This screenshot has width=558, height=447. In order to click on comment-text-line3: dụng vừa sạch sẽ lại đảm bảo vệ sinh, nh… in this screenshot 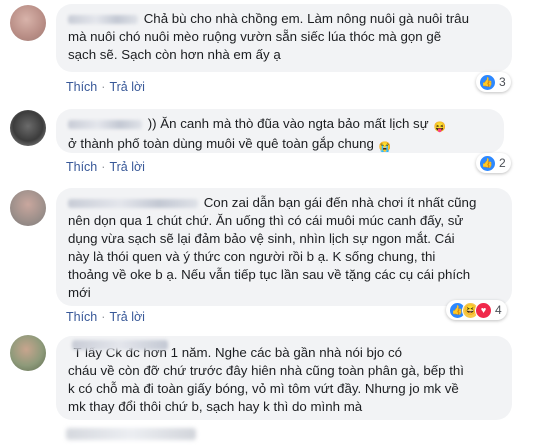, I will do `click(261, 238)`.